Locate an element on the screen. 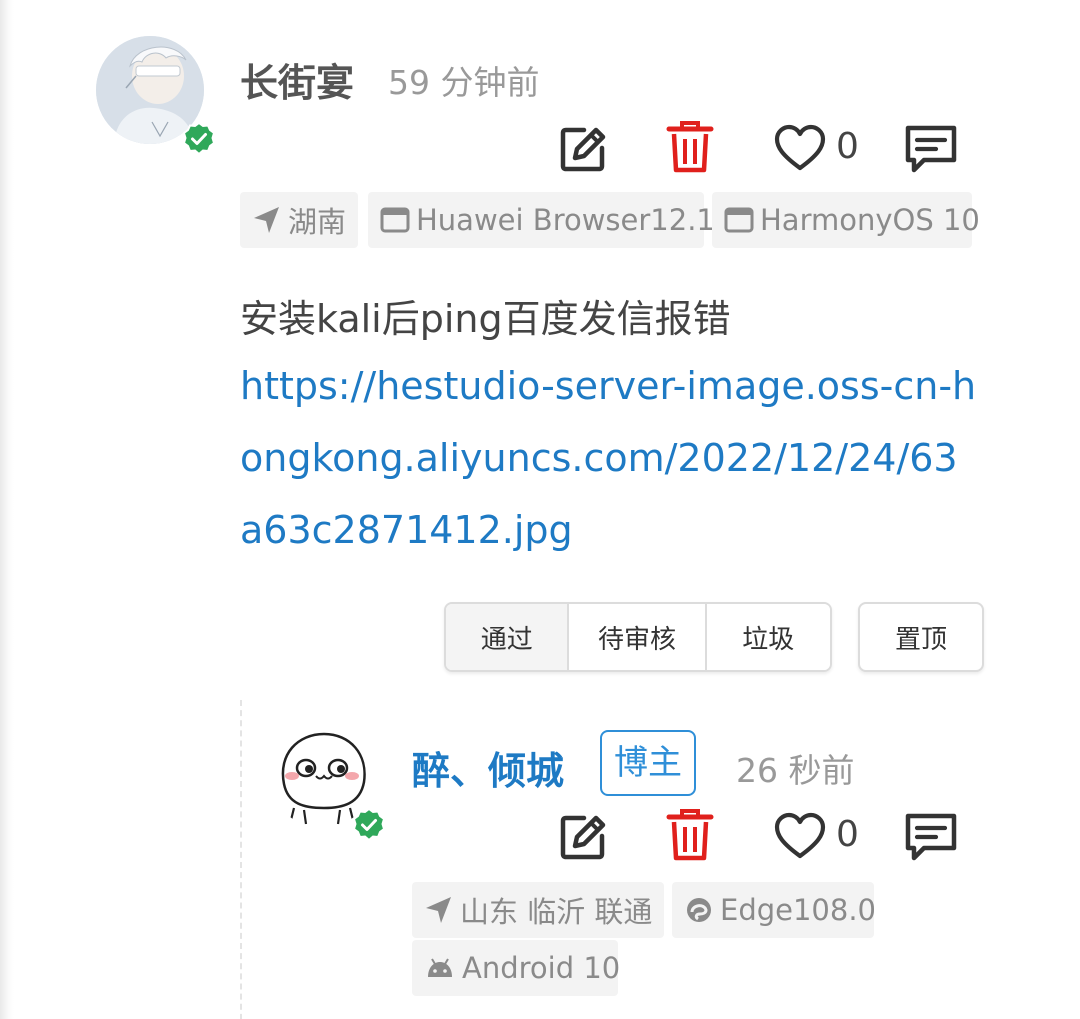  reply-avatar-wrap is located at coordinates (330, 784).